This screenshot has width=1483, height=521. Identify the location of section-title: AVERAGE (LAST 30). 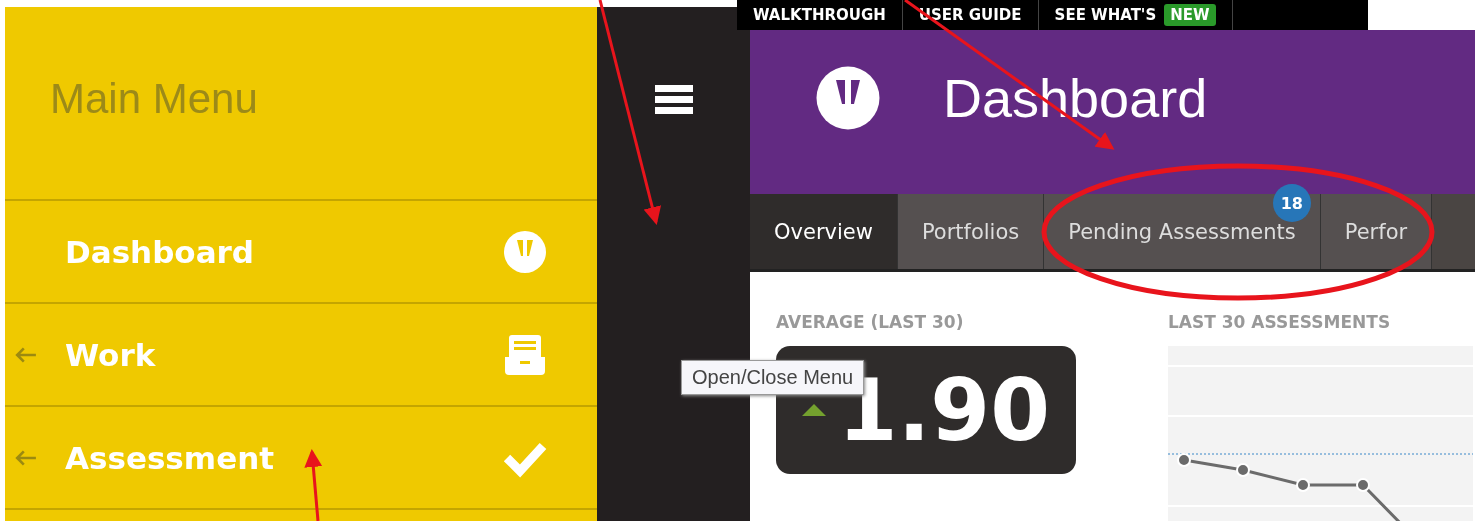
(870, 322).